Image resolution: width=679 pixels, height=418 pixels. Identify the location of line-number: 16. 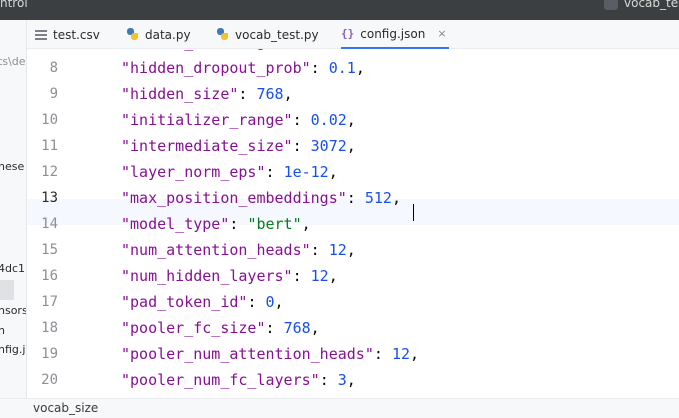
(49, 276).